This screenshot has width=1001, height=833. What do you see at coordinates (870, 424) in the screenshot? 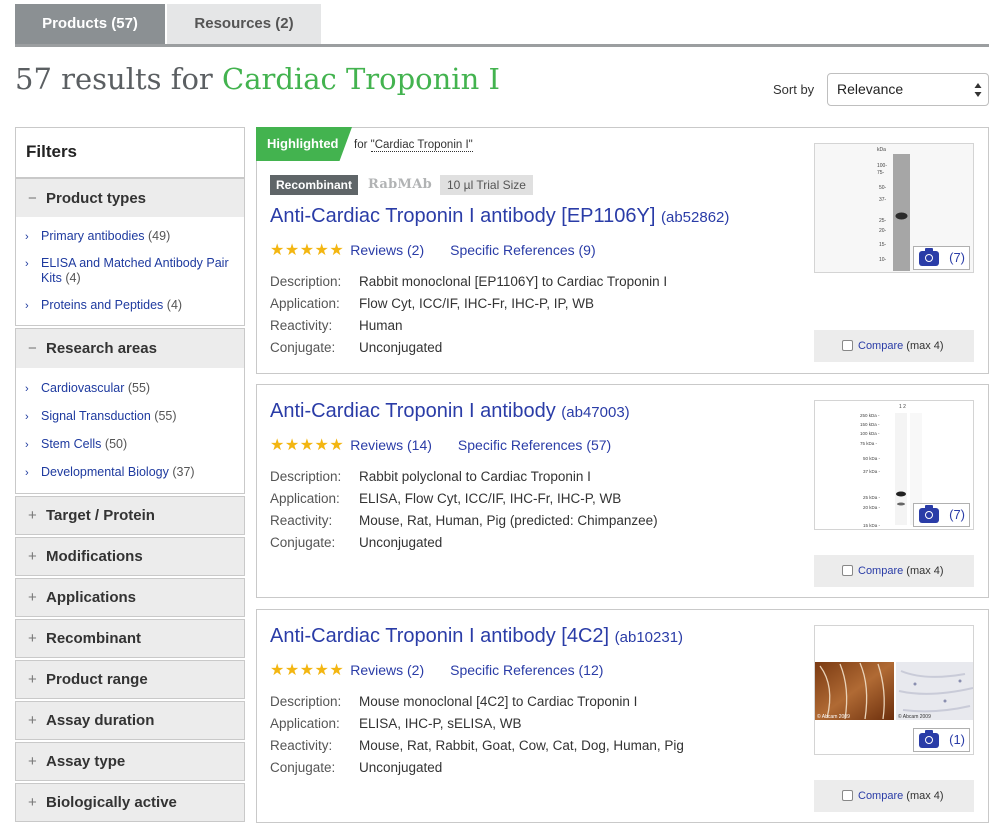
I see `svg-text: 150 kDa -` at bounding box center [870, 424].